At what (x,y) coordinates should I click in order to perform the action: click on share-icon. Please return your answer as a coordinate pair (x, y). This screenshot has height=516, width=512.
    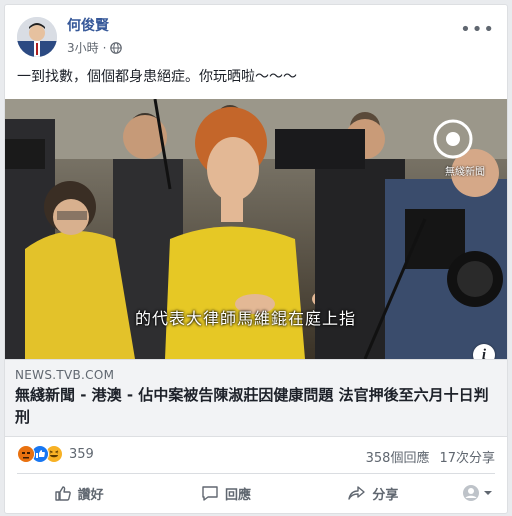
    Looking at the image, I should click on (357, 493).